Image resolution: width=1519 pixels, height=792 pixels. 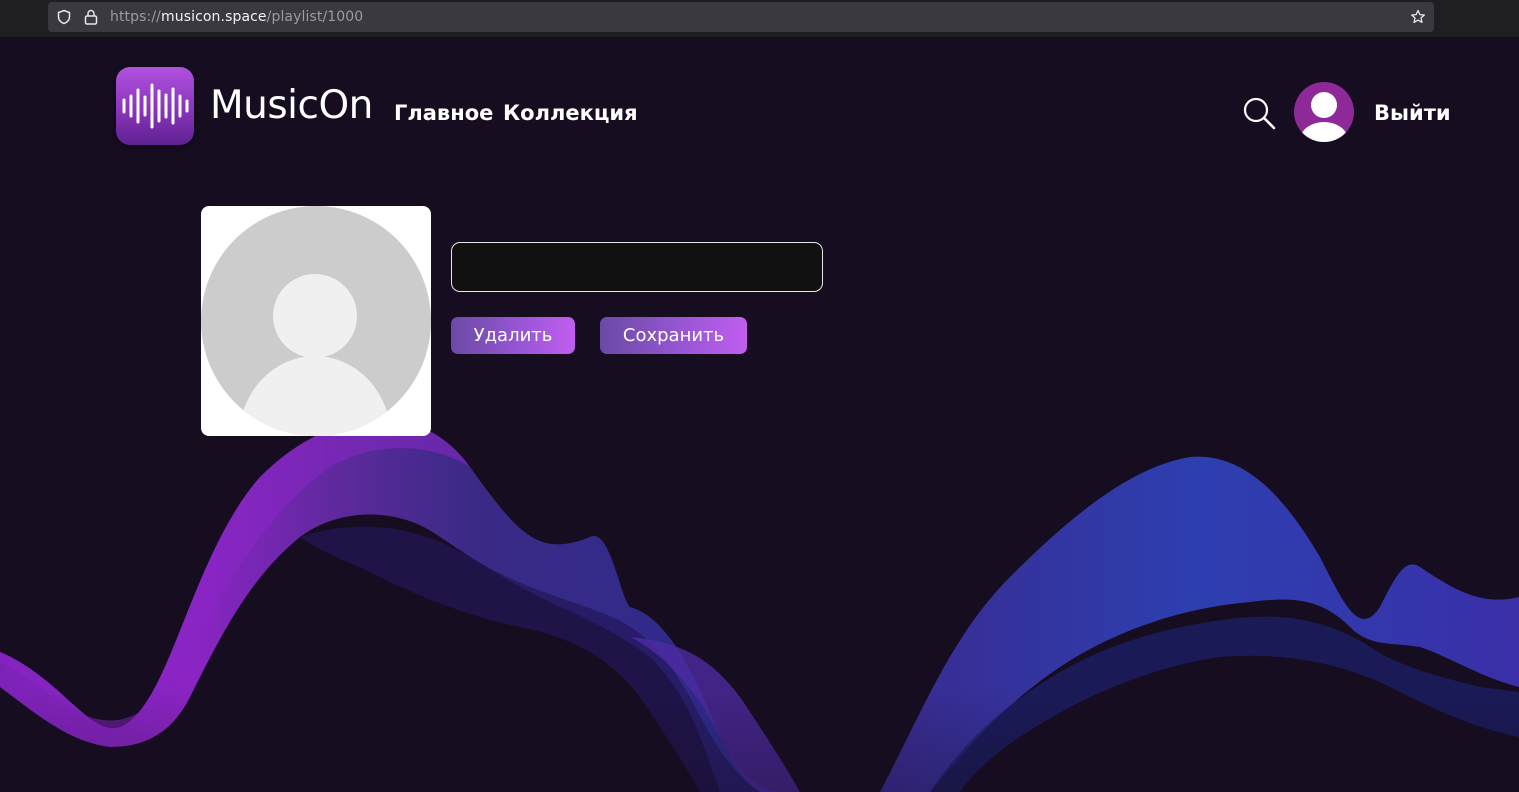 I want to click on url-path: /playlist/1000, so click(x=315, y=17).